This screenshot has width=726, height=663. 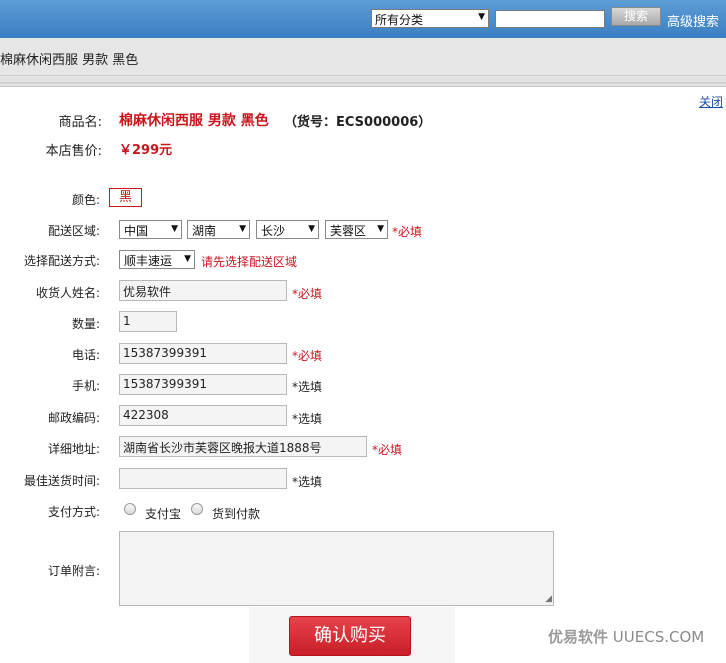 I want to click on mobile-optional: *选填, so click(x=307, y=387).